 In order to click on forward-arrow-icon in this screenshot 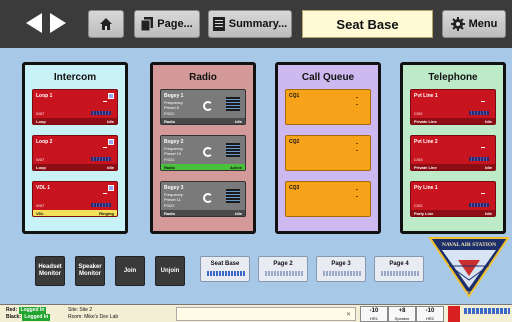, I will do `click(58, 23)`.